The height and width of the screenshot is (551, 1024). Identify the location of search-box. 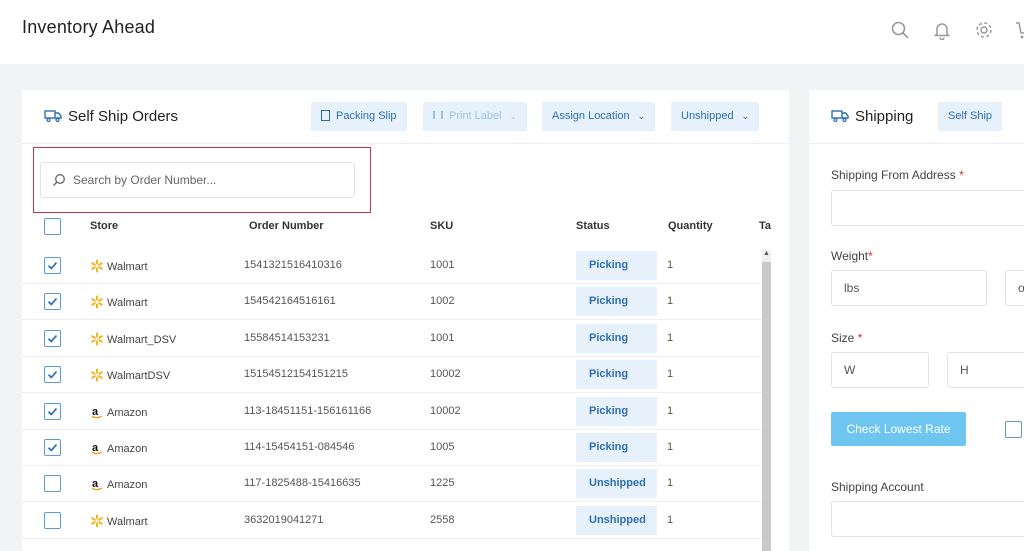
(197, 180).